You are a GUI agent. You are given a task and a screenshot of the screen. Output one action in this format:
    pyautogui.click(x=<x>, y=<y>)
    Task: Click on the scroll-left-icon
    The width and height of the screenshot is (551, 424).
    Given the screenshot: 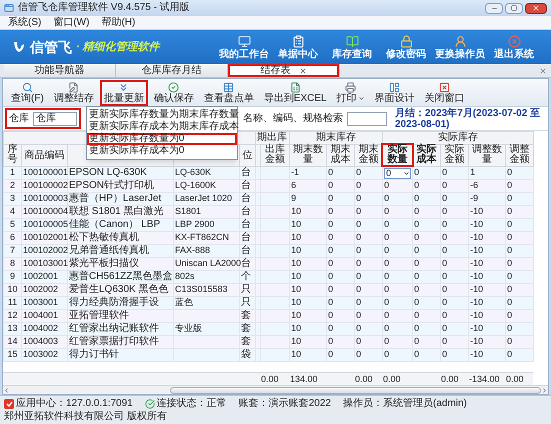 What is the action you would take?
    pyautogui.click(x=6, y=390)
    